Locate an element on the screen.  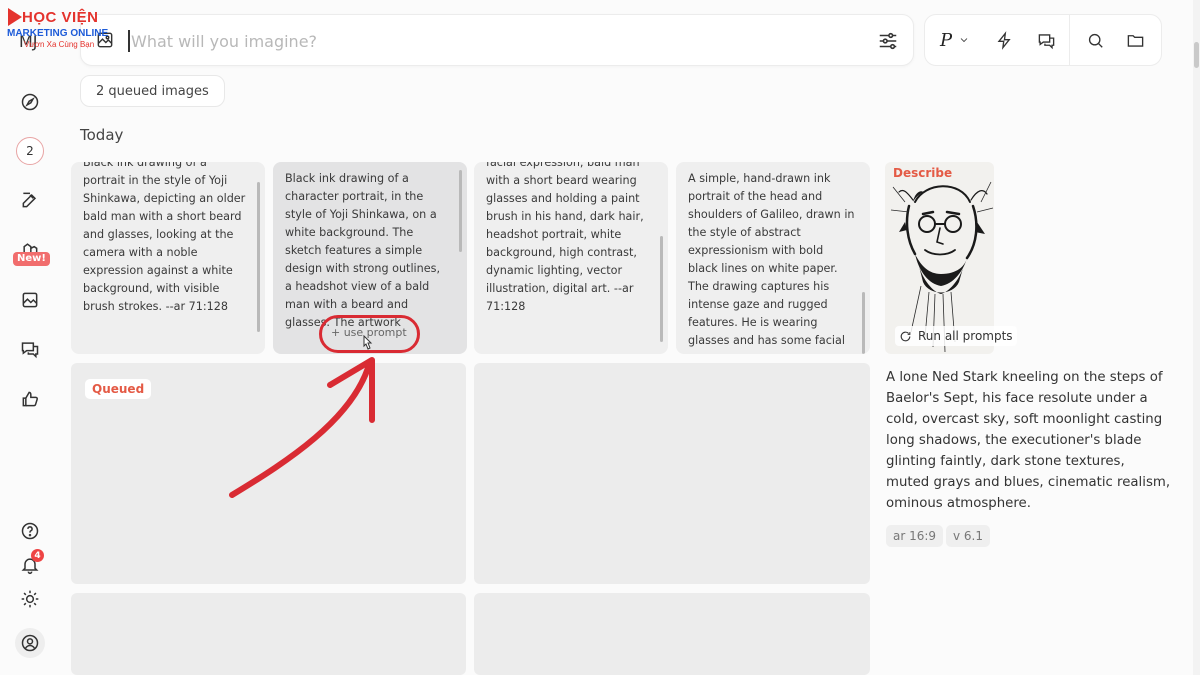
lightning-icon is located at coordinates (1004, 40).